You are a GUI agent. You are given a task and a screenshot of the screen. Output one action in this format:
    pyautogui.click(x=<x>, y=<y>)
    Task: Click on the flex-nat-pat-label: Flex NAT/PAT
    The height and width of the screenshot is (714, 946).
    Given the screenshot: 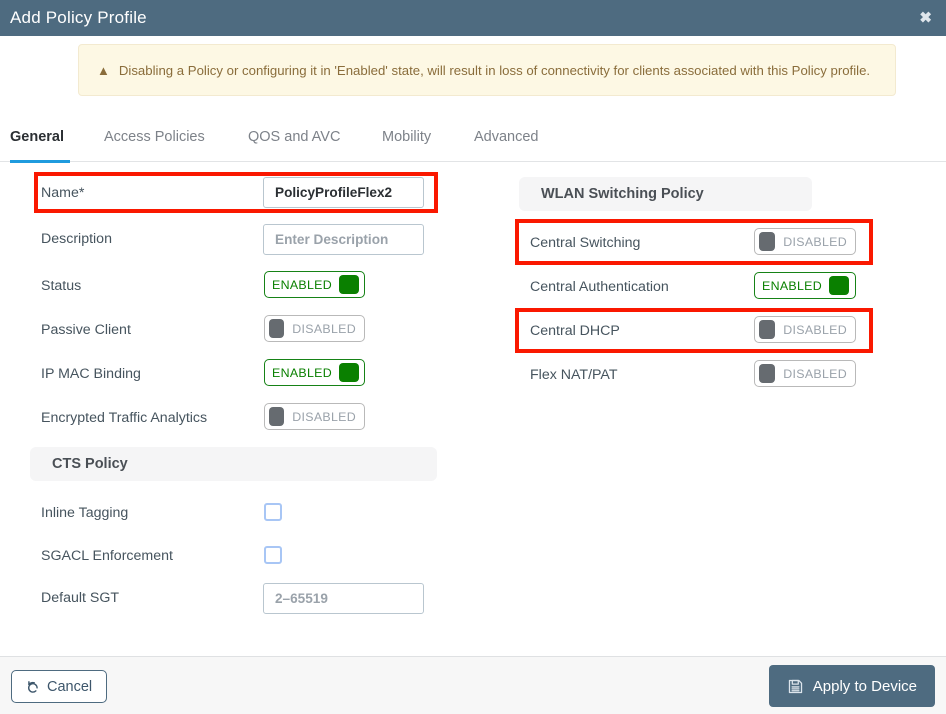 What is the action you would take?
    pyautogui.click(x=574, y=375)
    